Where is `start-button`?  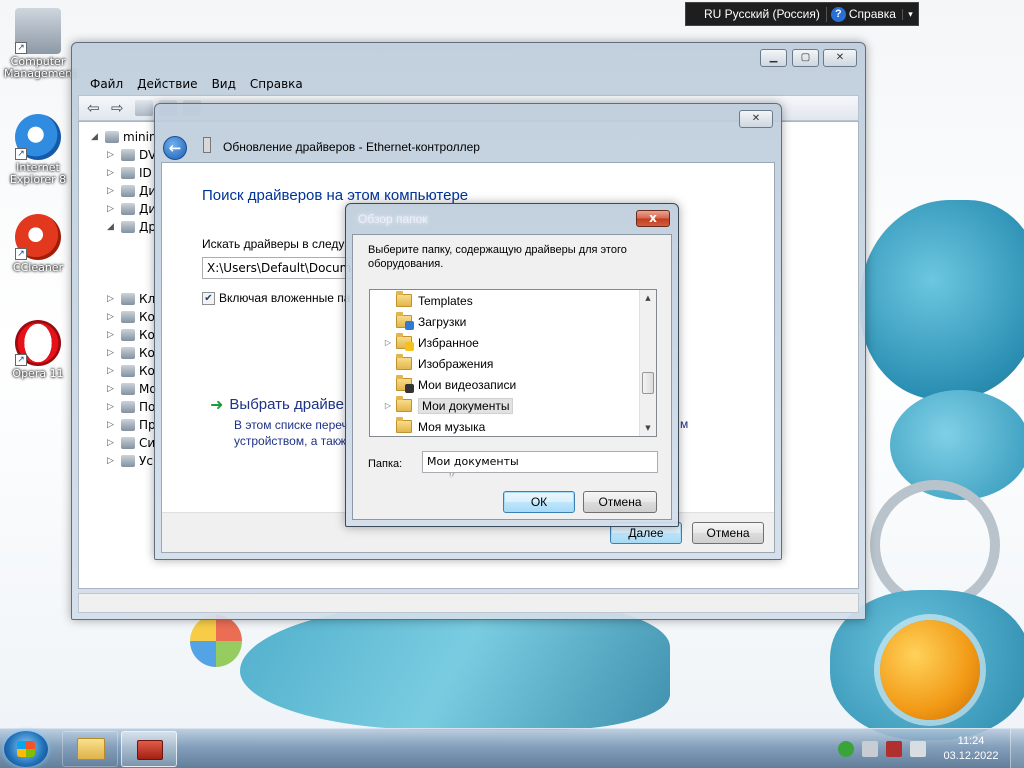
start-button is located at coordinates (26, 749).